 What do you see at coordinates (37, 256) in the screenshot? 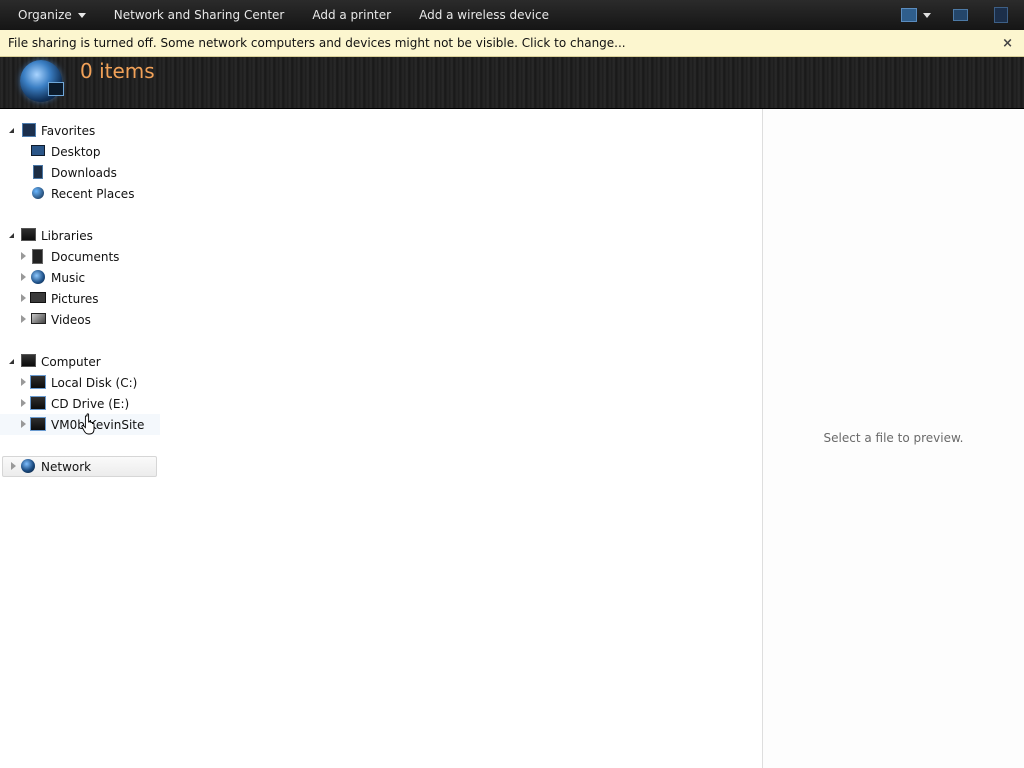
I see `documents-icon` at bounding box center [37, 256].